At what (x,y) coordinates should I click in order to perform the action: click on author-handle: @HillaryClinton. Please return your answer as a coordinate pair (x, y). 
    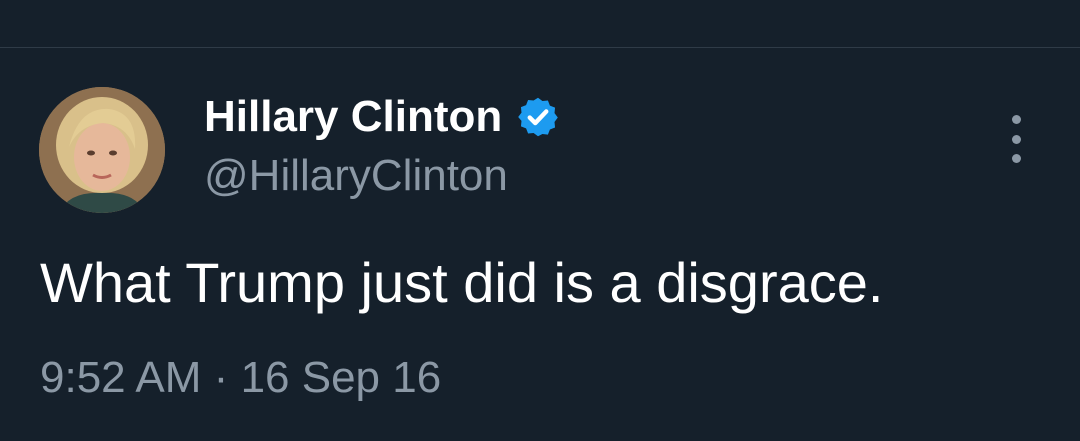
    Looking at the image, I should click on (356, 176).